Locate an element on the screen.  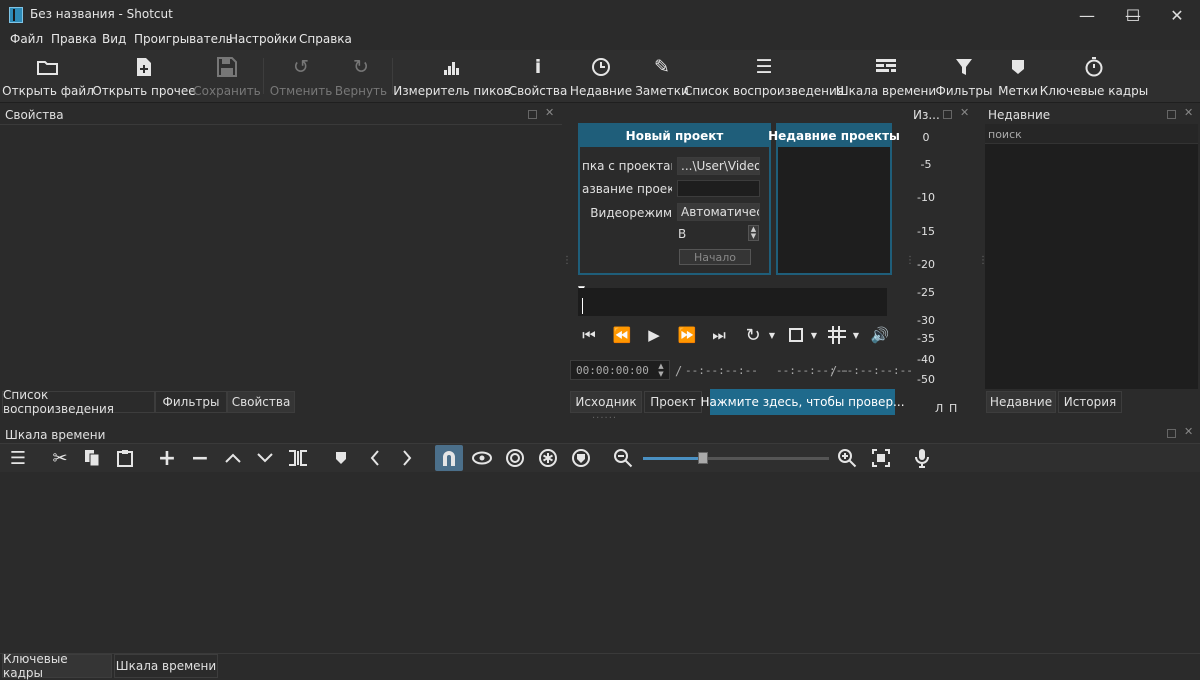
timecode-spin-icon: ▲ ▼ is located at coordinates (661, 370).